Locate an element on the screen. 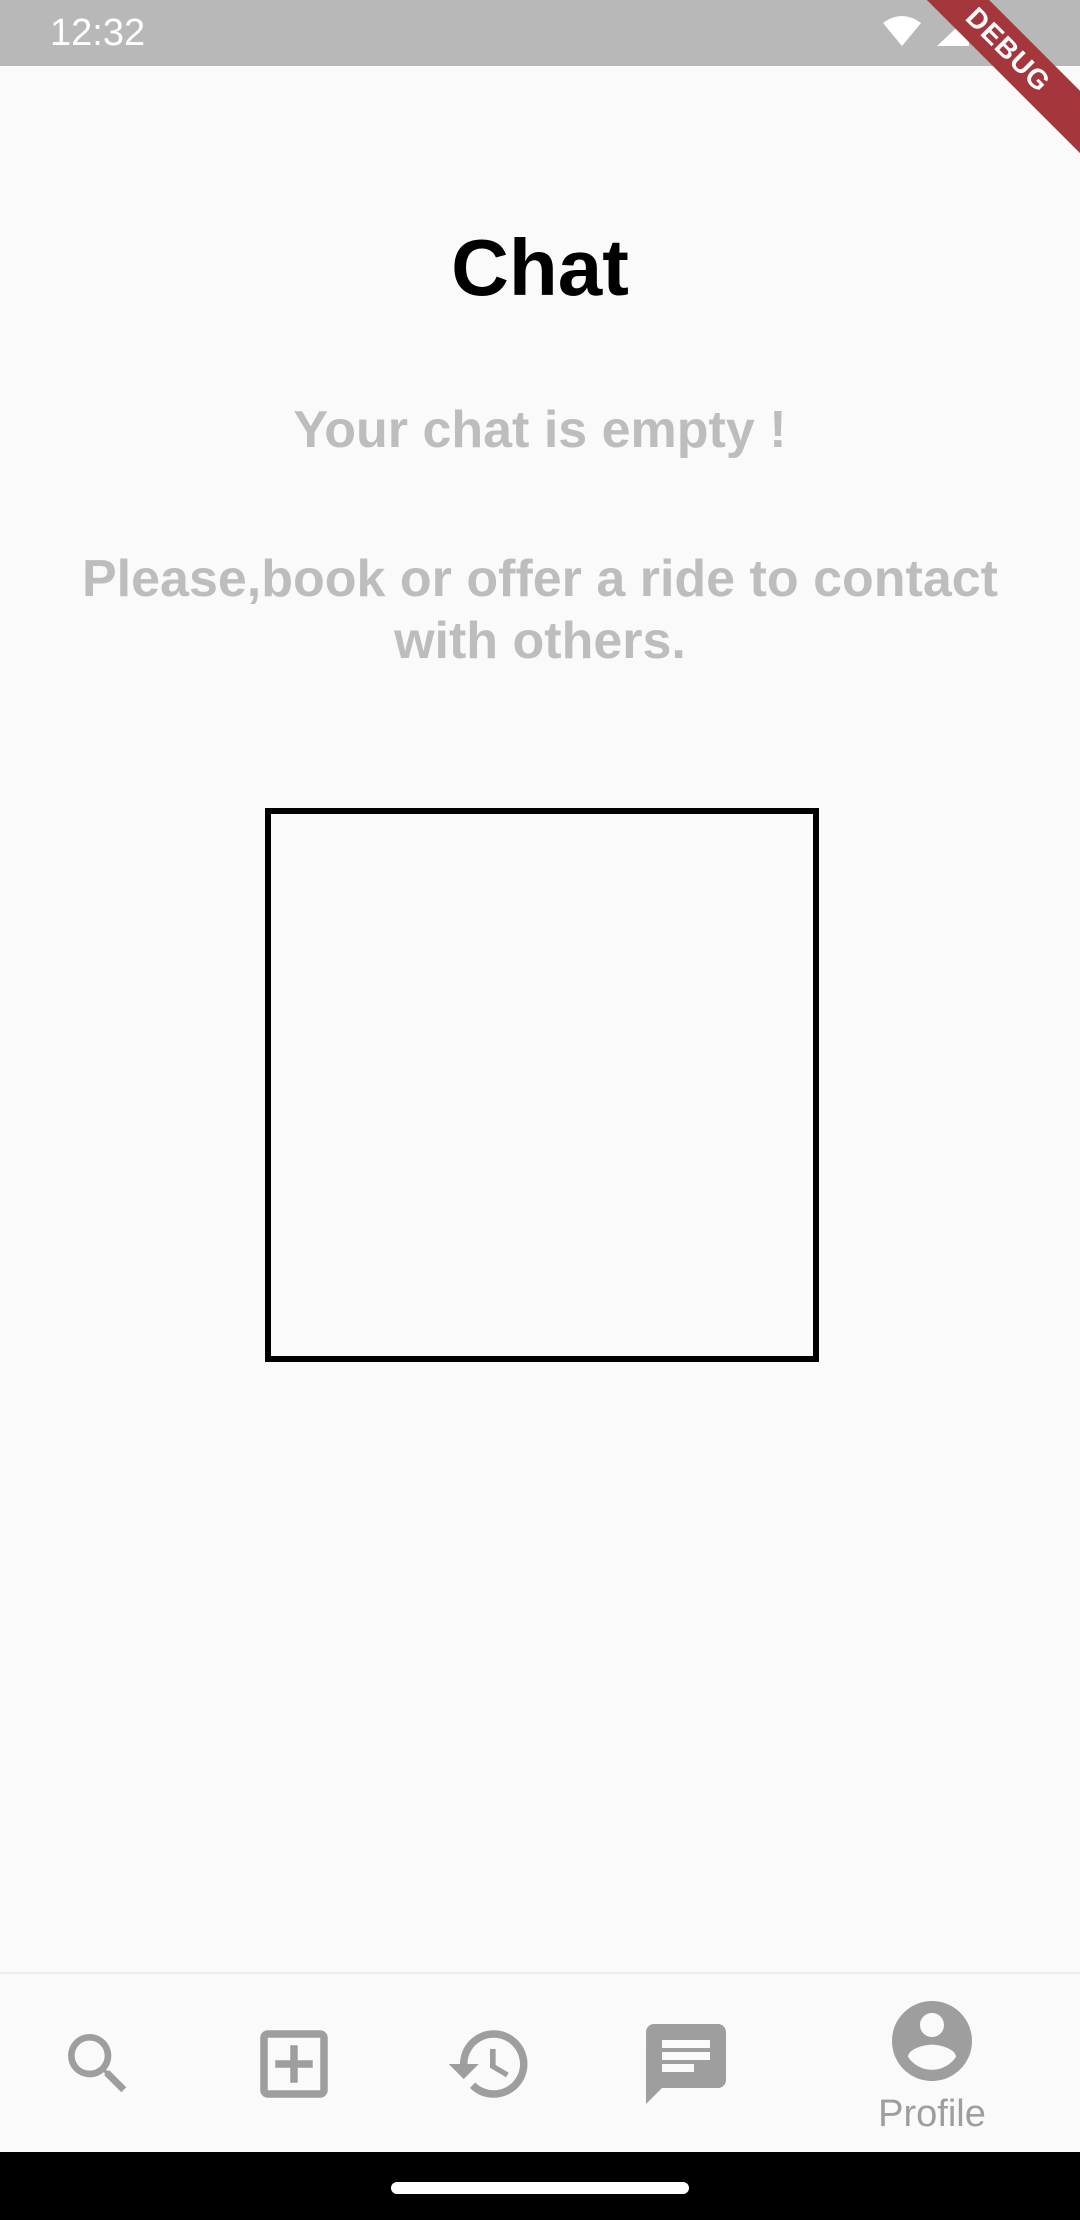 This screenshot has height=2220, width=1080. status-bar: 12:32 is located at coordinates (540, 33).